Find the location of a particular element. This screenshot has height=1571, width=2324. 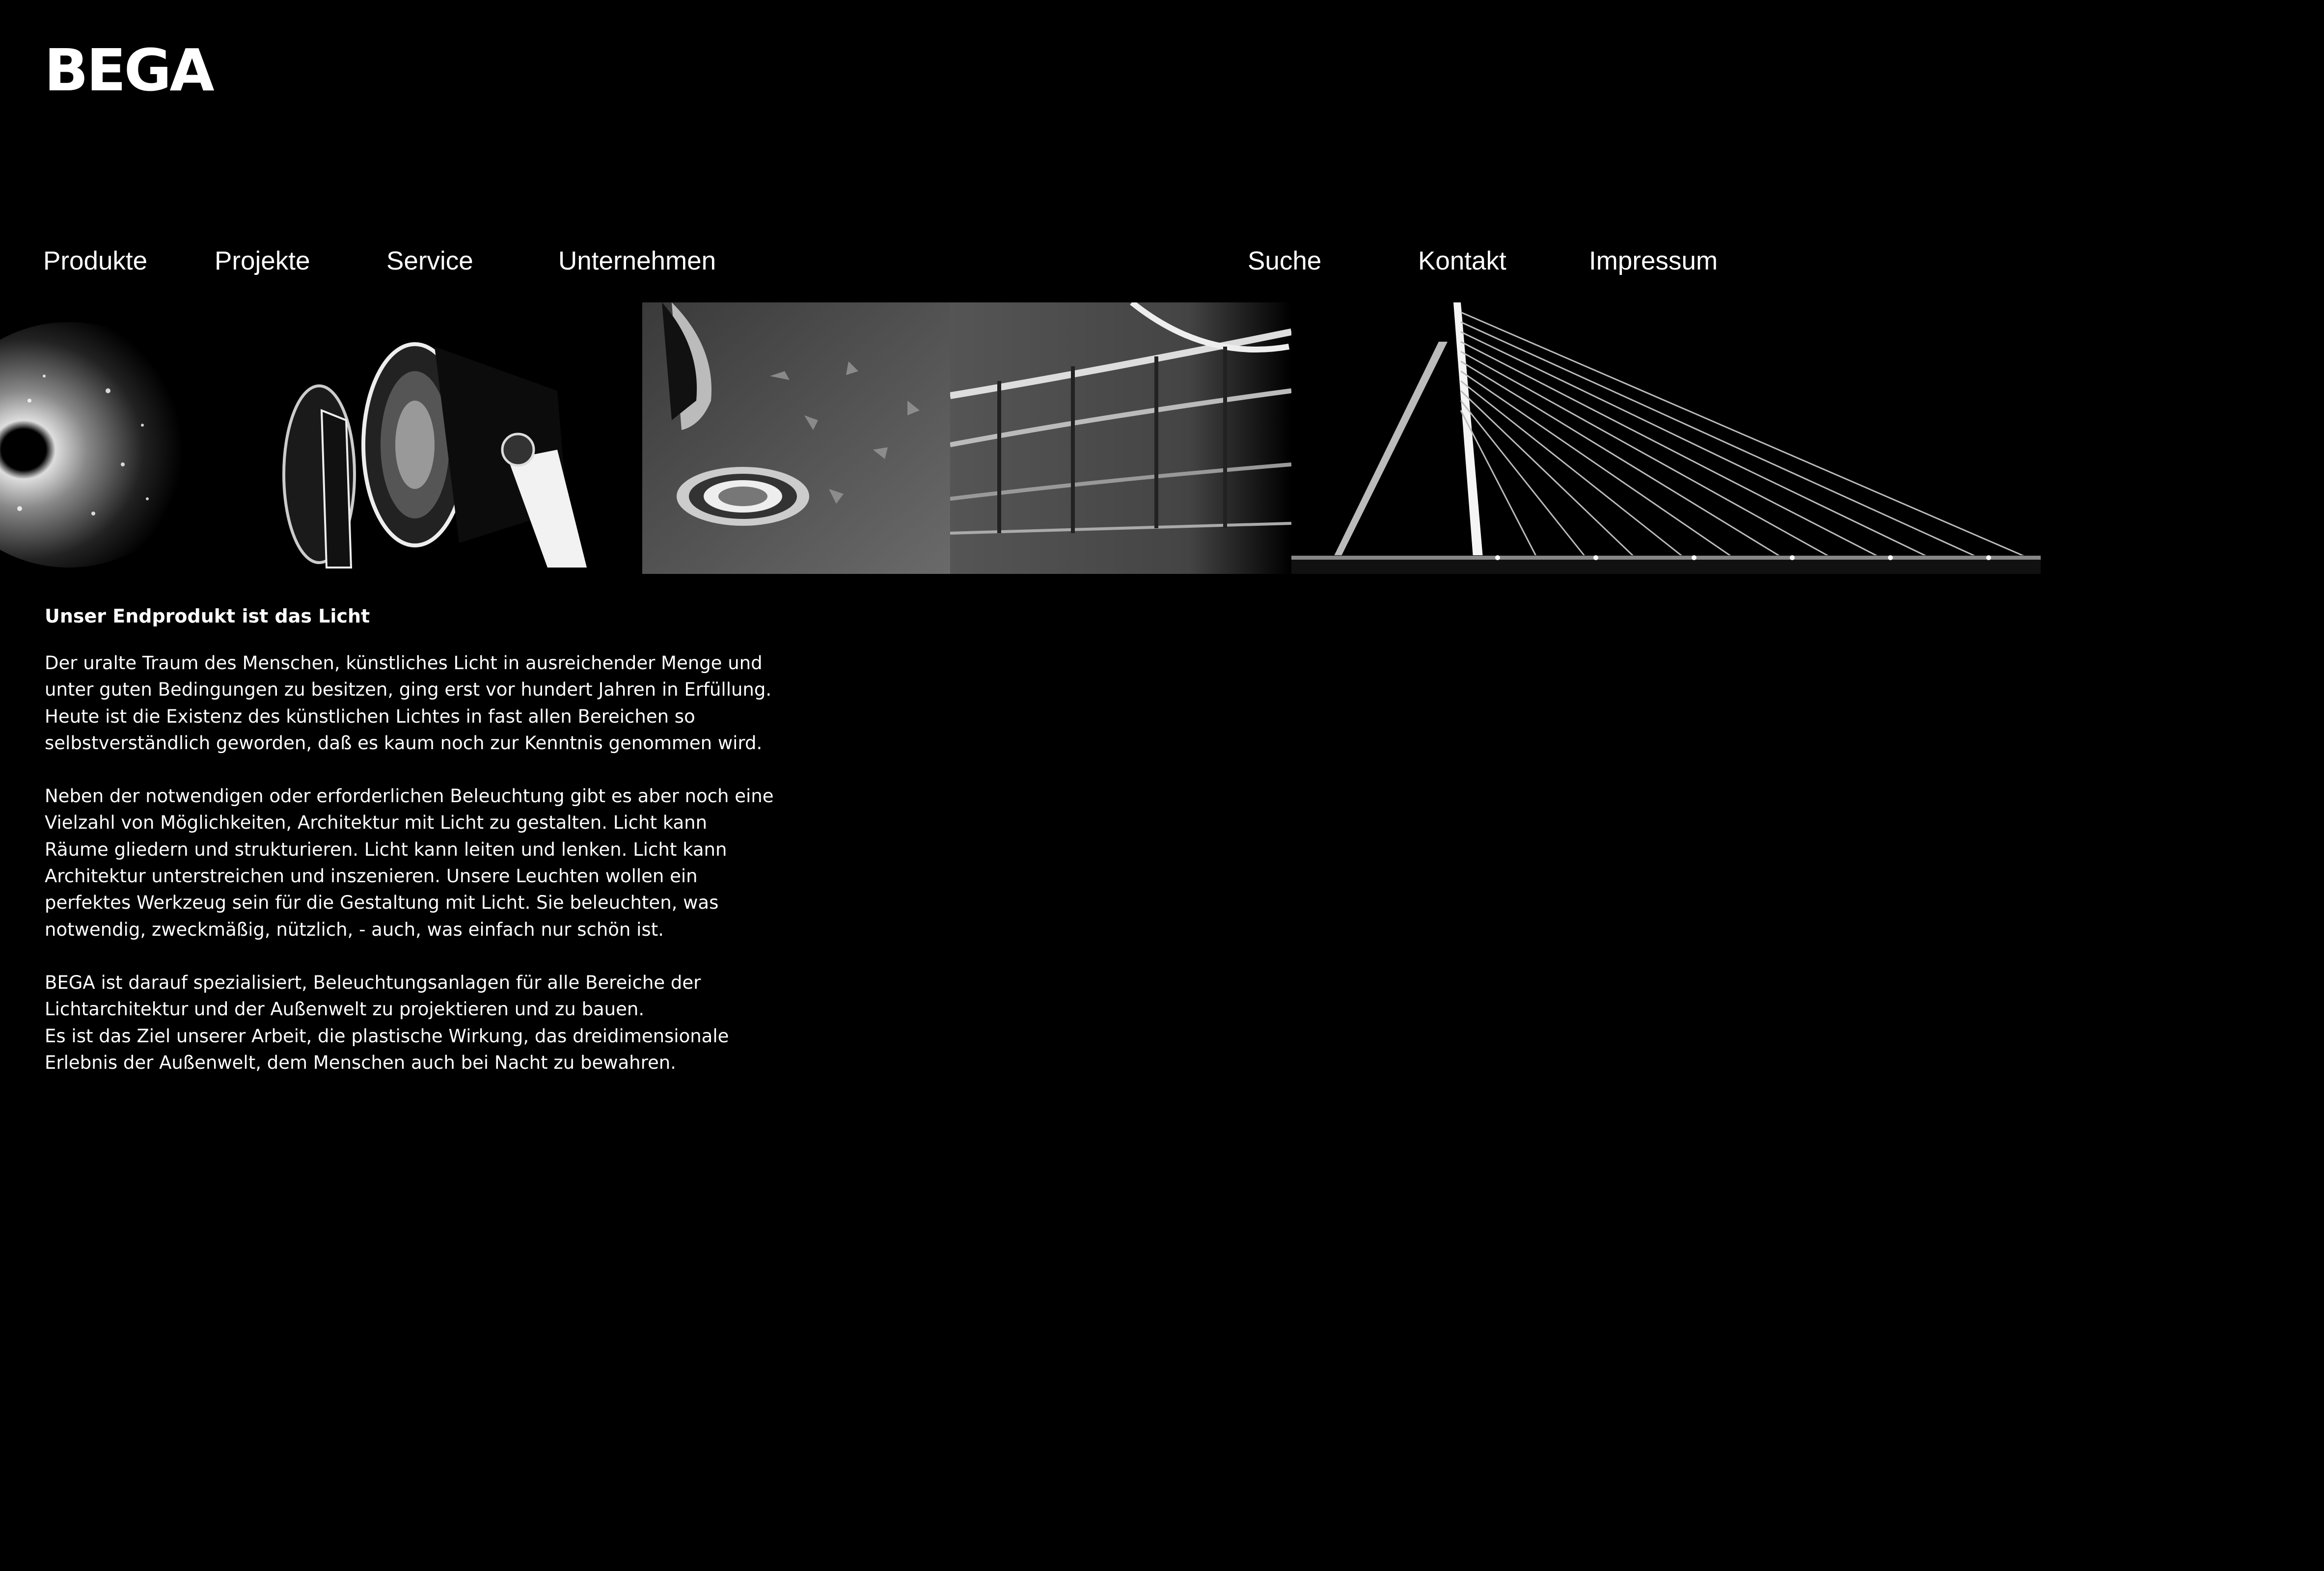

curved-building-image is located at coordinates (1120, 438).